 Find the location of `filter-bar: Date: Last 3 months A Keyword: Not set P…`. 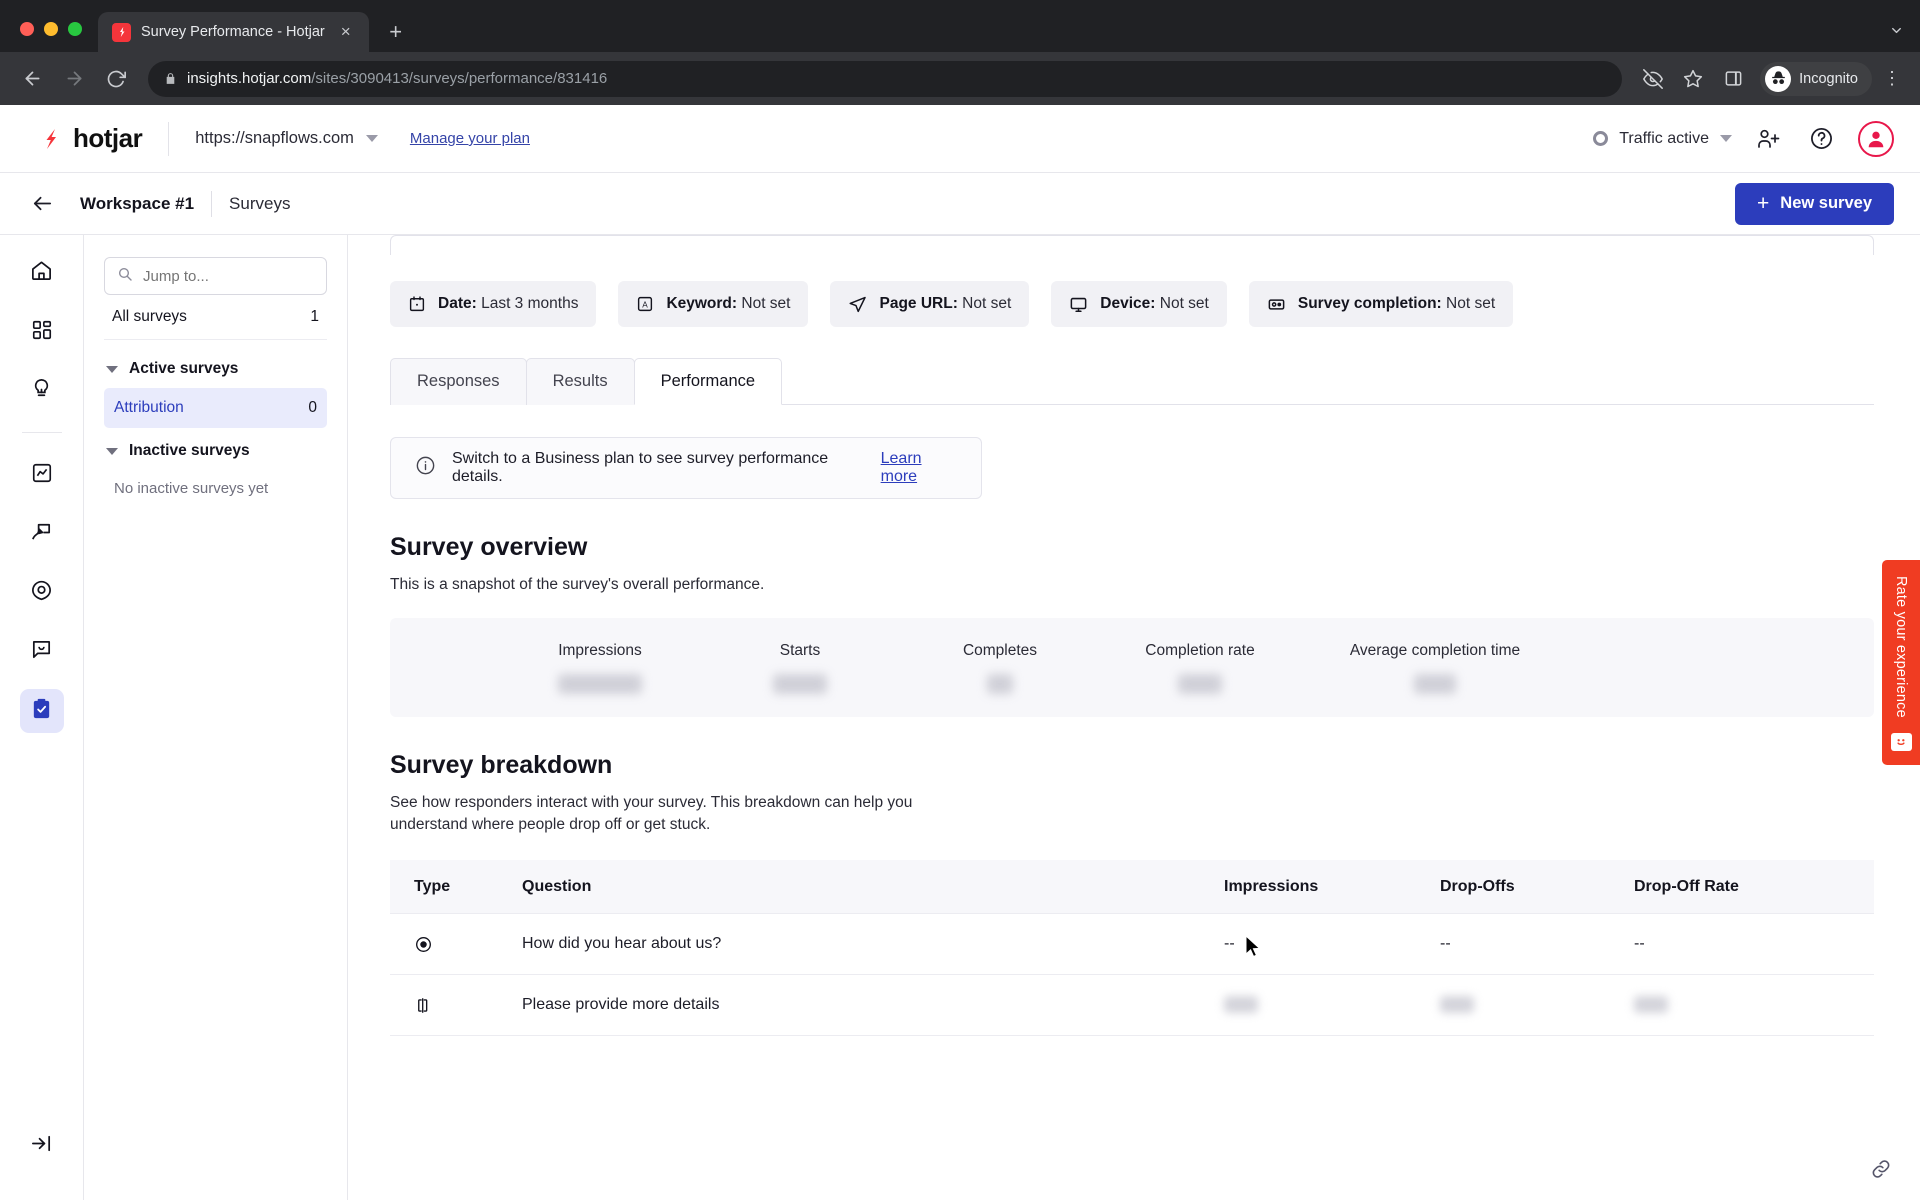

filter-bar: Date: Last 3 months A Keyword: Not set P… is located at coordinates (1132, 291).